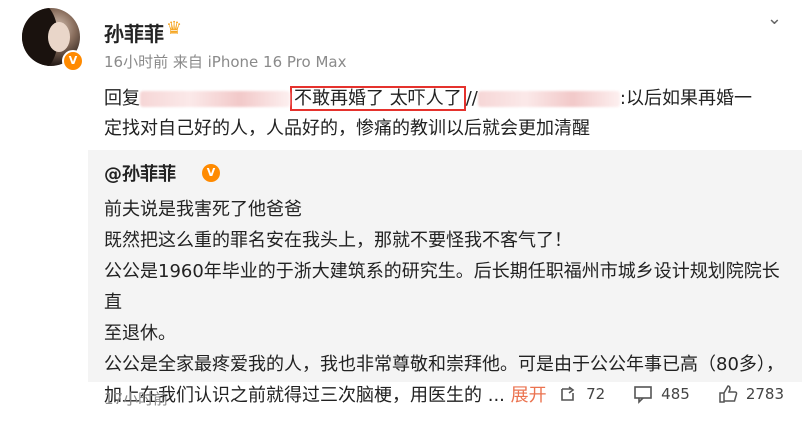 Image resolution: width=802 pixels, height=424 pixels. I want to click on repost-icon, so click(568, 393).